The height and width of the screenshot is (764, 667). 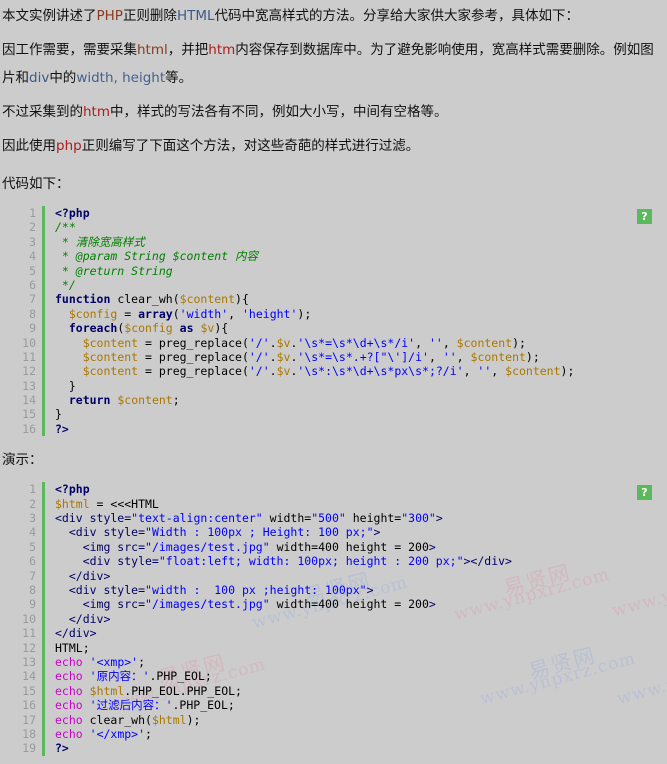 I want to click on line-number: 4, so click(x=32, y=256).